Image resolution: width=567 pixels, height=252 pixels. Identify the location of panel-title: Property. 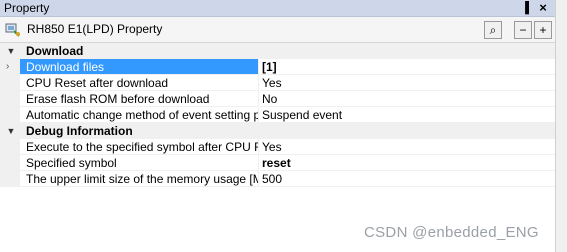
(27, 8).